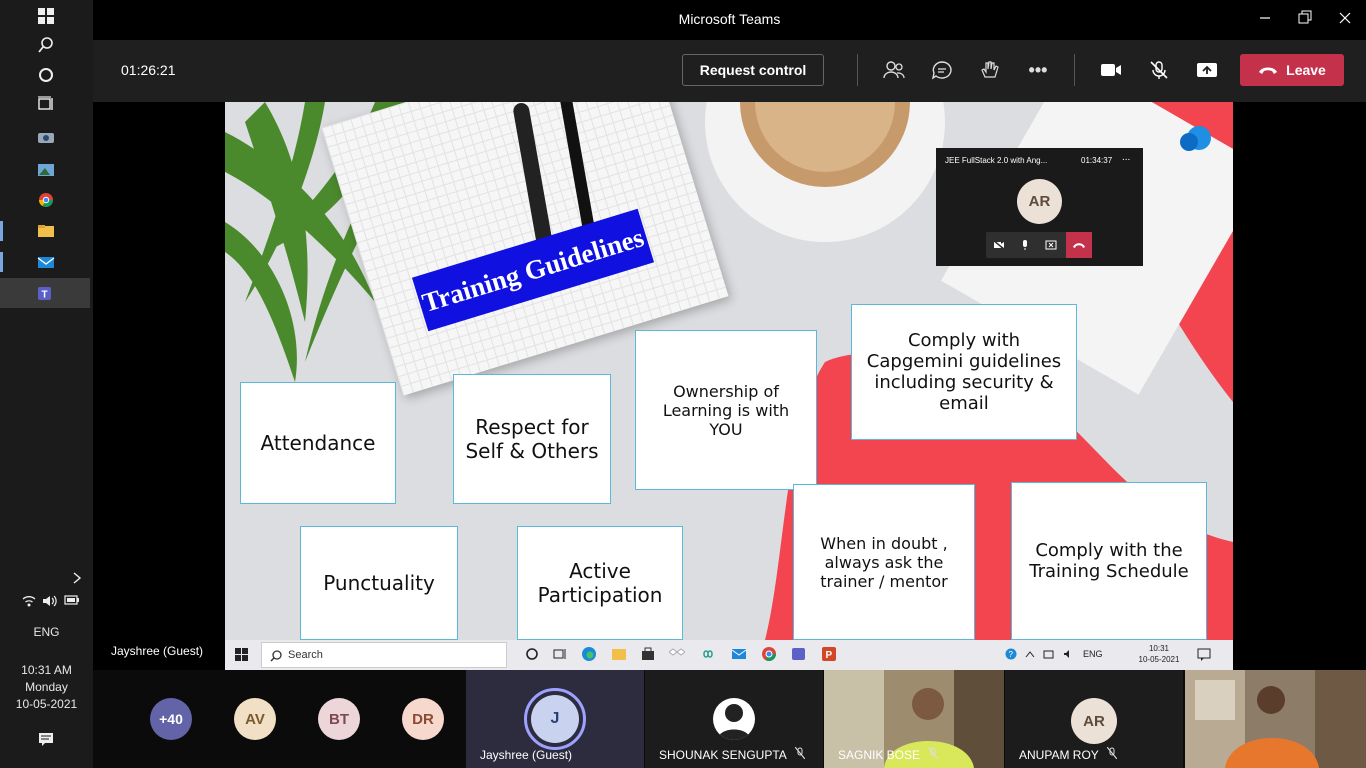 This screenshot has height=768, width=1366. What do you see at coordinates (384, 655) in the screenshot?
I see `shared-search-box: Search` at bounding box center [384, 655].